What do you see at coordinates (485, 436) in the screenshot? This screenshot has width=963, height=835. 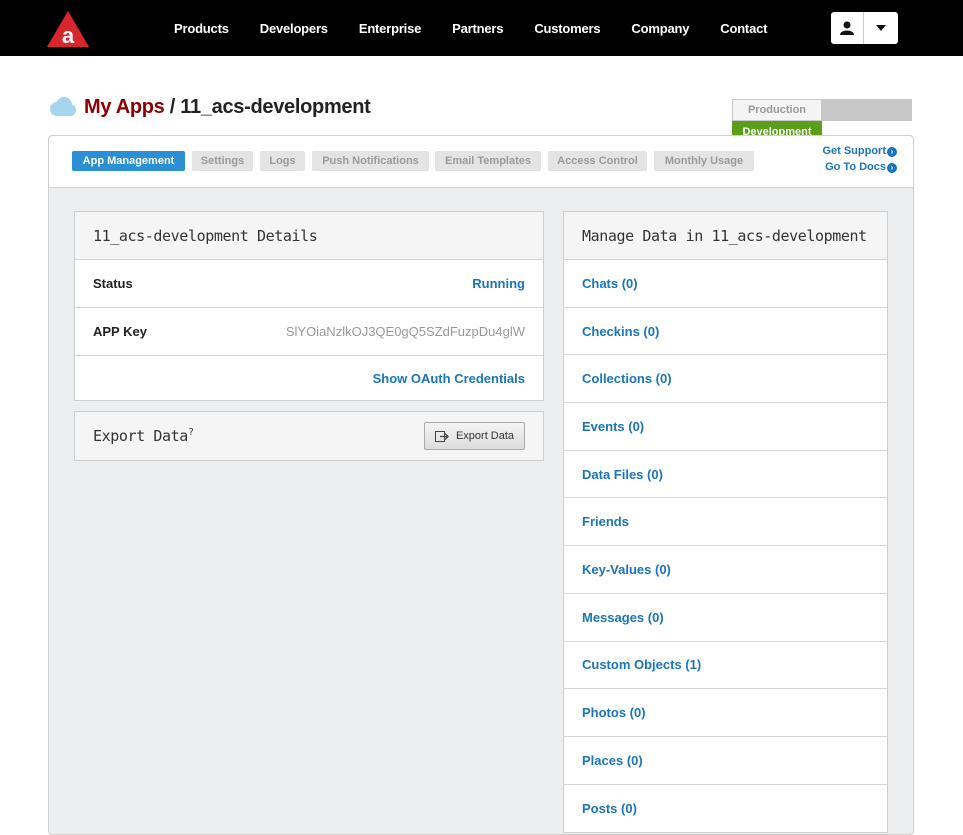 I see `export-button-label: Export Data` at bounding box center [485, 436].